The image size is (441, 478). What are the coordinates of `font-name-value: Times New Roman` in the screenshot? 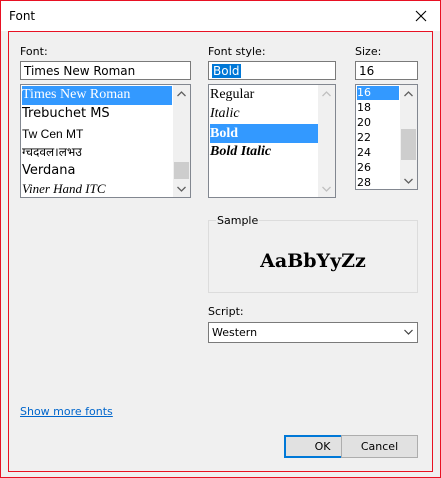 It's located at (80, 71).